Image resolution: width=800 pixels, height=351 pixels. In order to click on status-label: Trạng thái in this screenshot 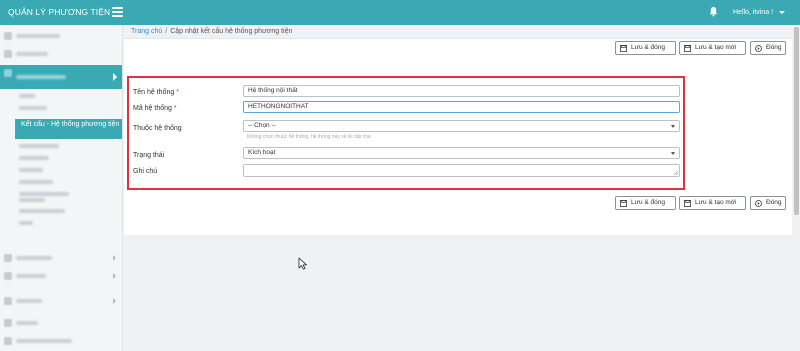, I will do `click(149, 155)`.